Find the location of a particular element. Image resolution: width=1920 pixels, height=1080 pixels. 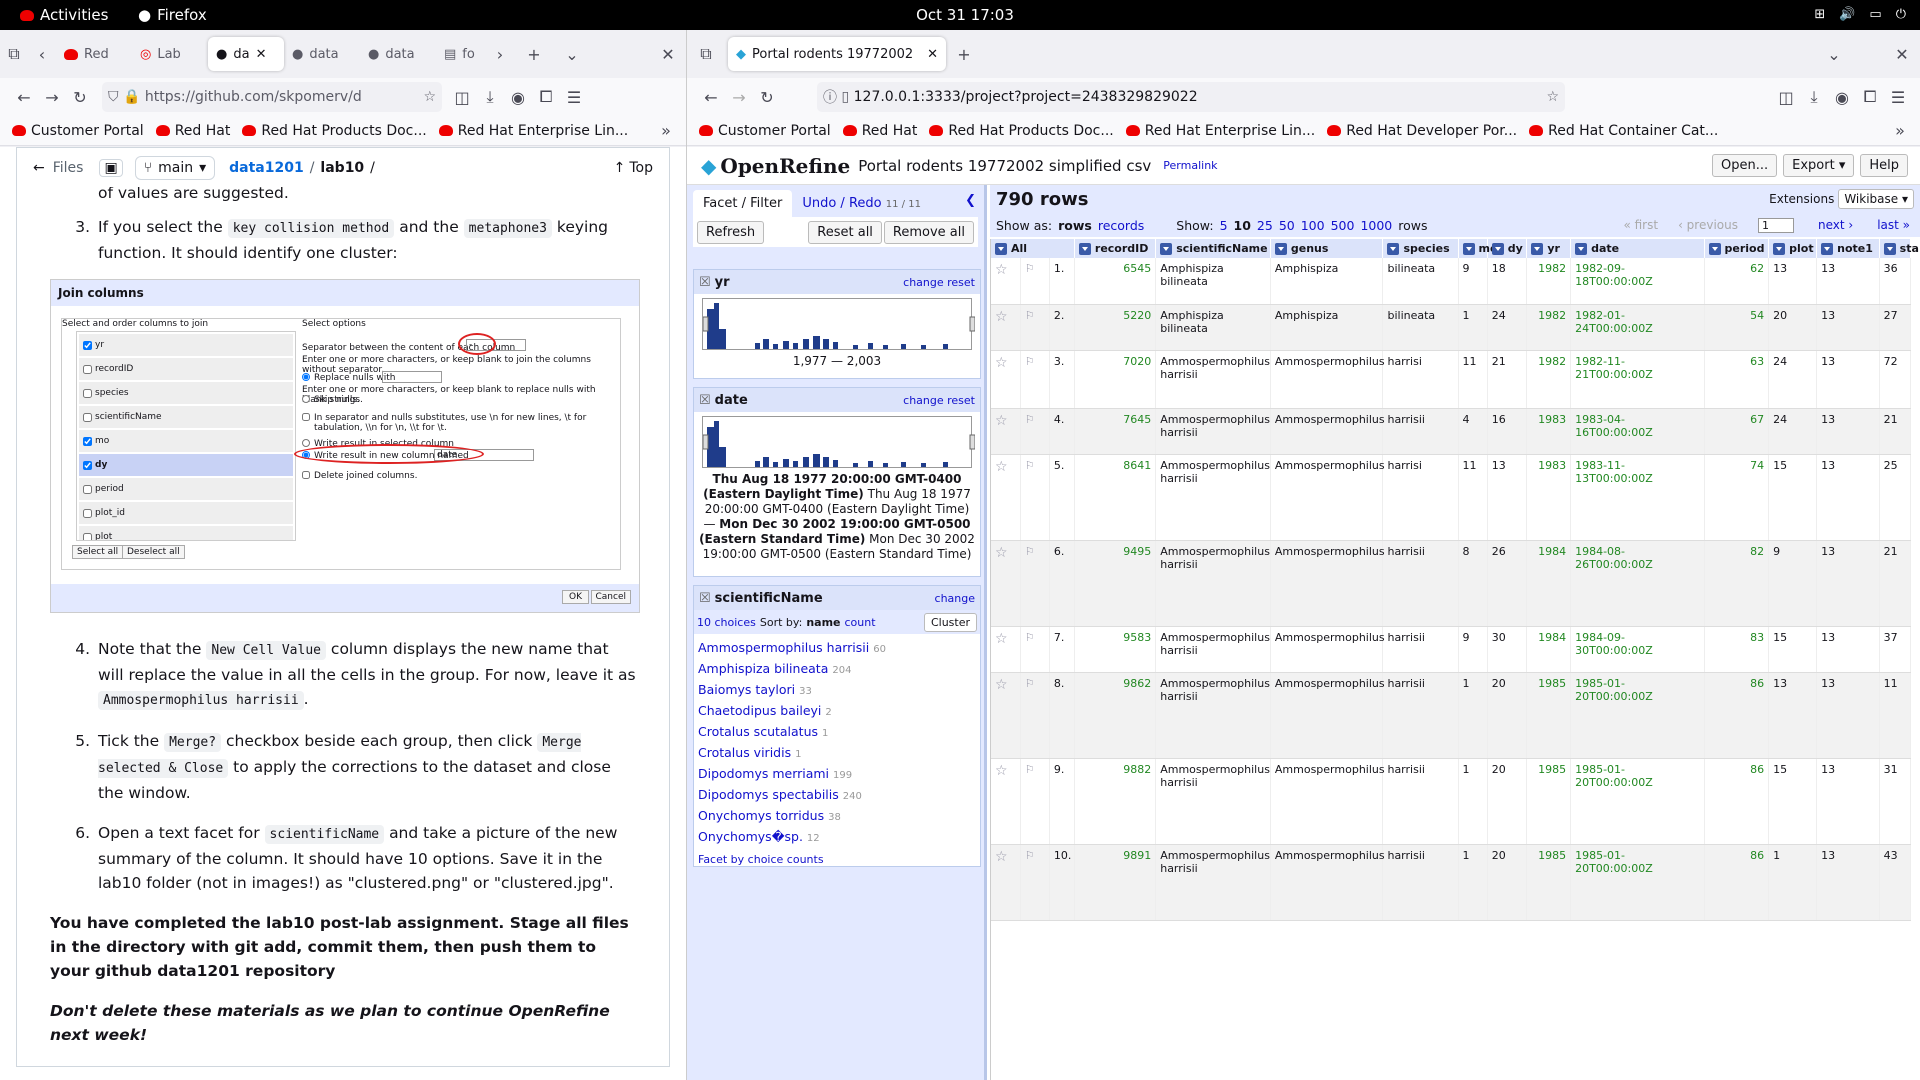

back-icon: ← is located at coordinates (24, 97).